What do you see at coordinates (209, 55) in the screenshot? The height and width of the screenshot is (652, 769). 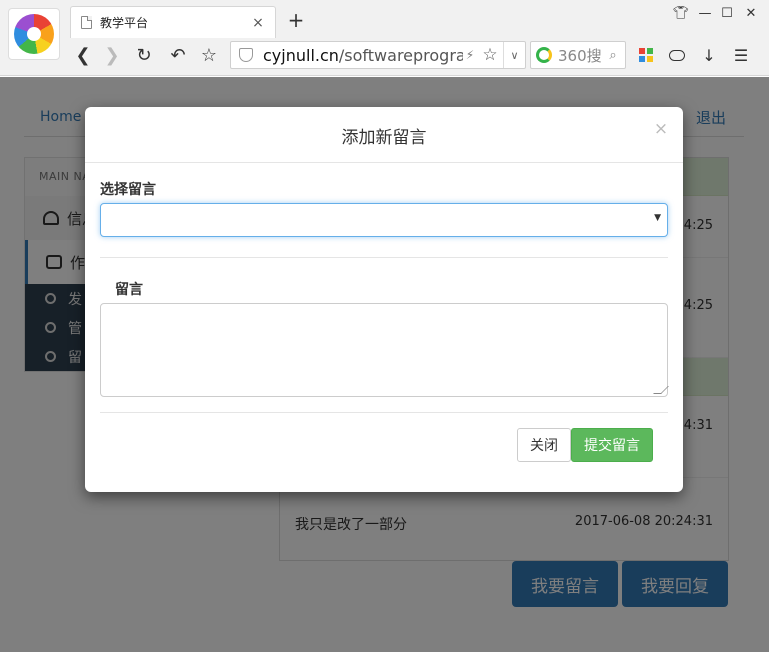 I see `bookmark-star-icon: ☆` at bounding box center [209, 55].